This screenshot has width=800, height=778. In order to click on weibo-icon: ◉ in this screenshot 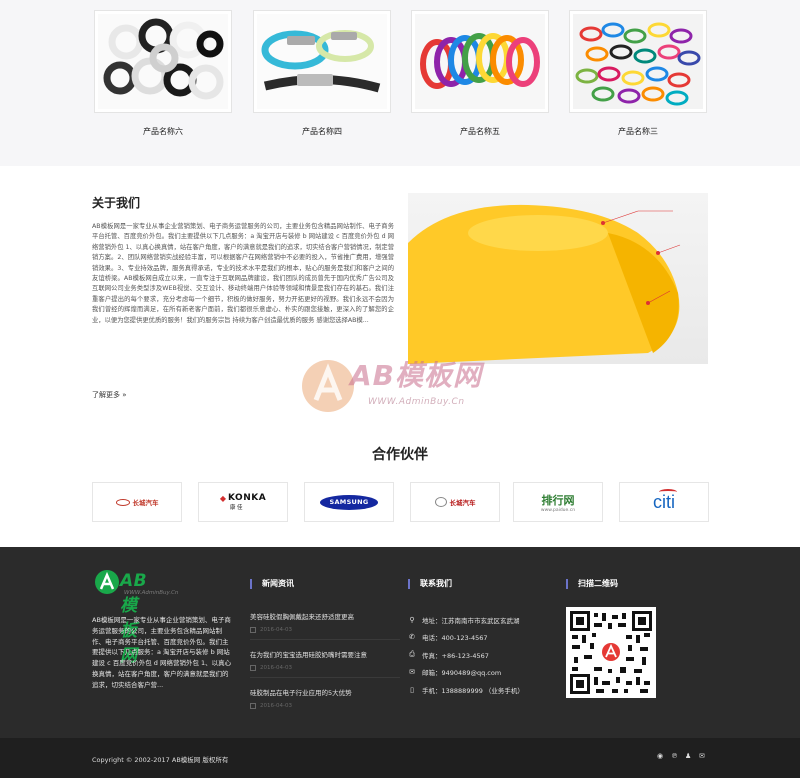, I will do `click(660, 756)`.